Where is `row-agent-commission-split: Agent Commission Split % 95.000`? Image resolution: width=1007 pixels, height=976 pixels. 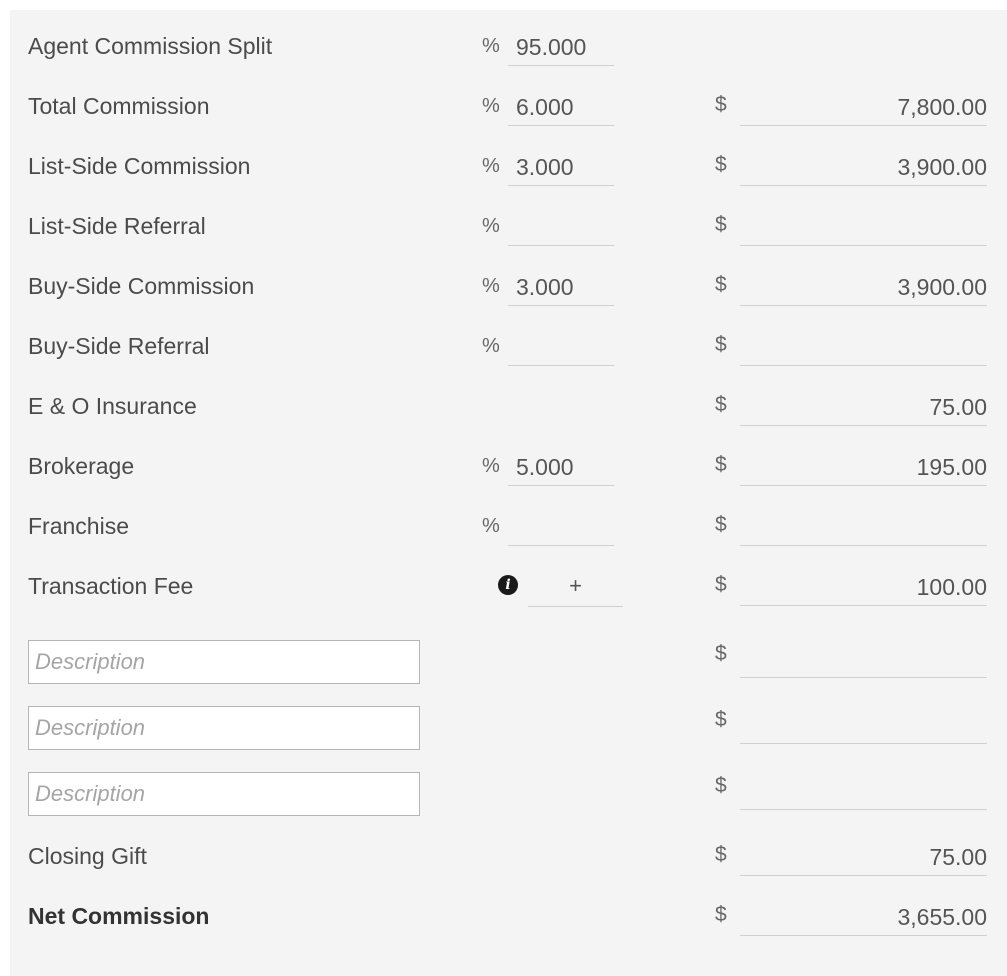 row-agent-commission-split: Agent Commission Split % 95.000 is located at coordinates (508, 40).